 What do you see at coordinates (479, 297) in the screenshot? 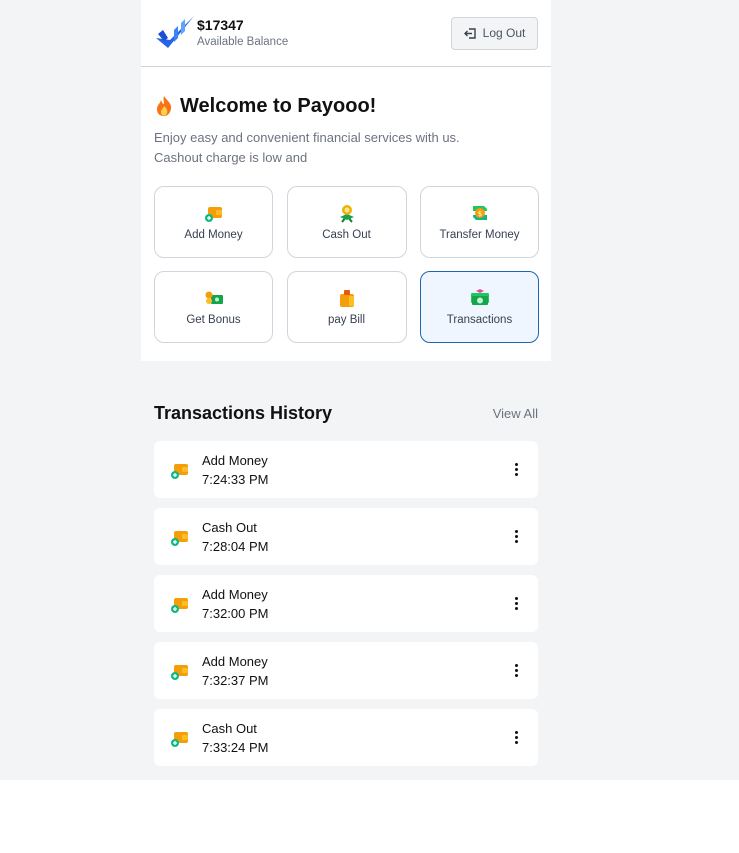
I see `money-stack-icon` at bounding box center [479, 297].